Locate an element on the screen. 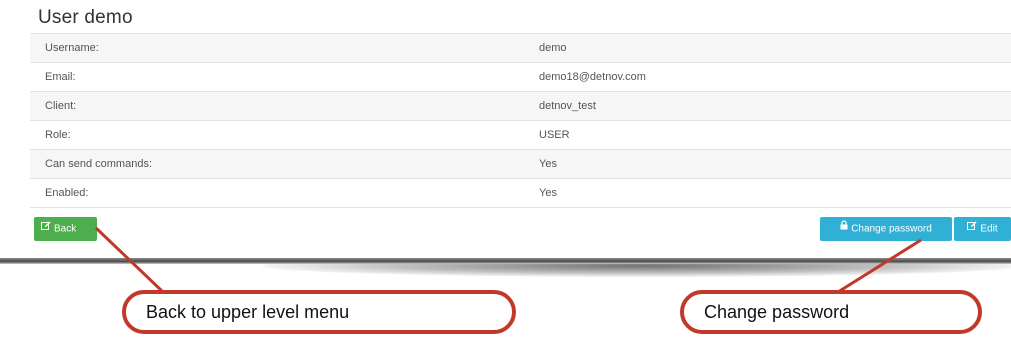 This screenshot has height=346, width=1011. change-password-button: Change password is located at coordinates (886, 229).